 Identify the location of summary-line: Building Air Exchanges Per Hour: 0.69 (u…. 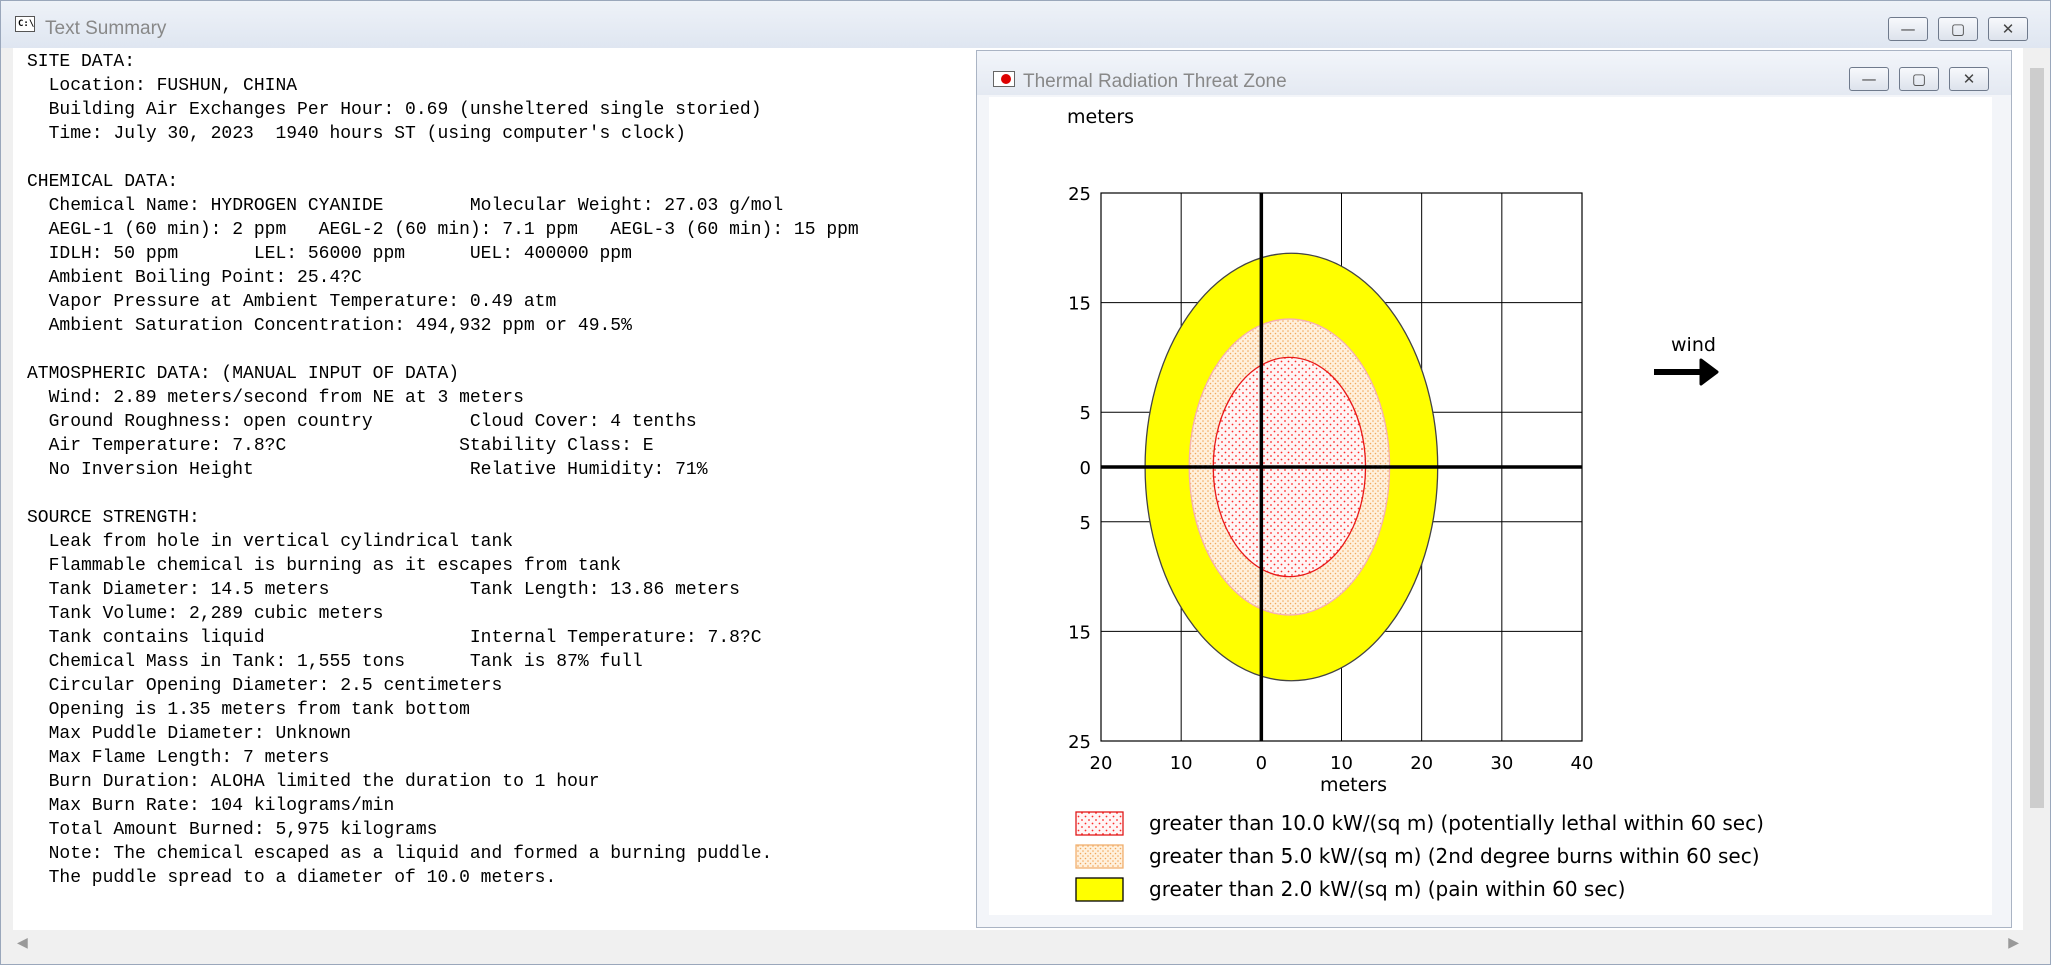
(405, 110).